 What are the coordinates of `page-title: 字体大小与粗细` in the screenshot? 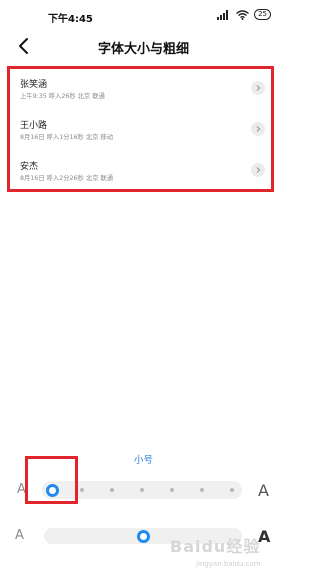 It's located at (143, 49).